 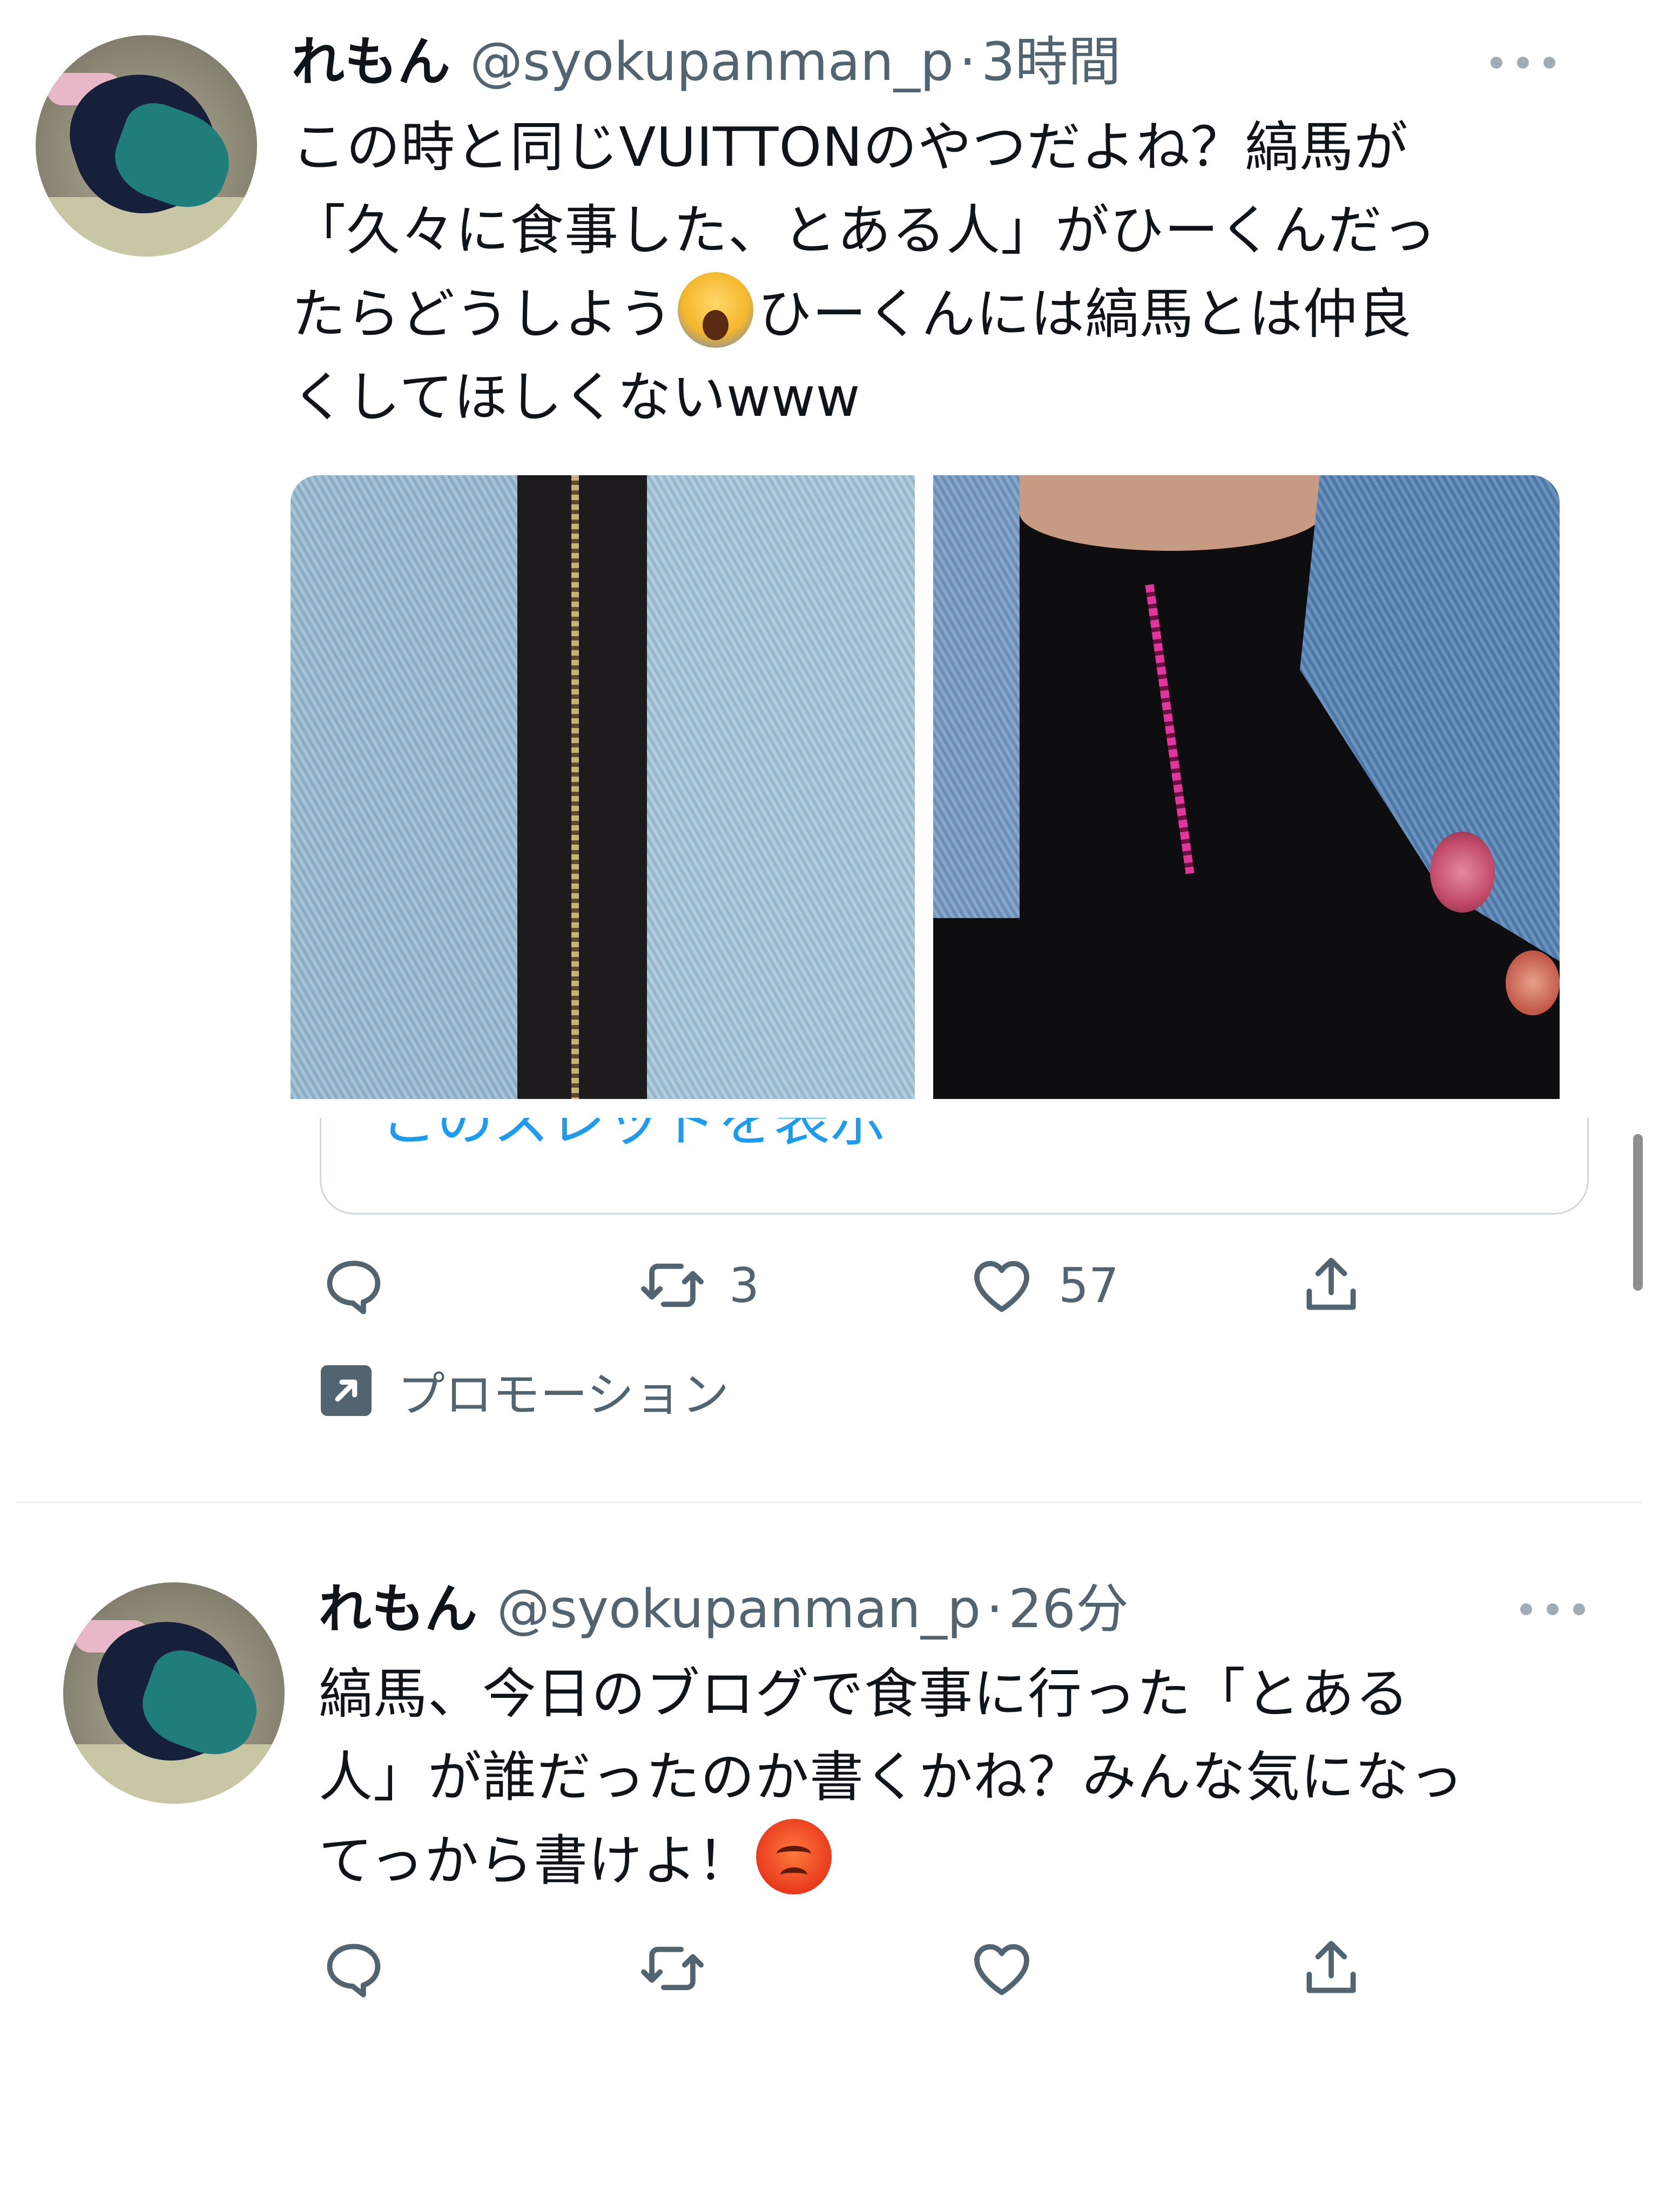 I want to click on retweet-button, so click(x=683, y=1968).